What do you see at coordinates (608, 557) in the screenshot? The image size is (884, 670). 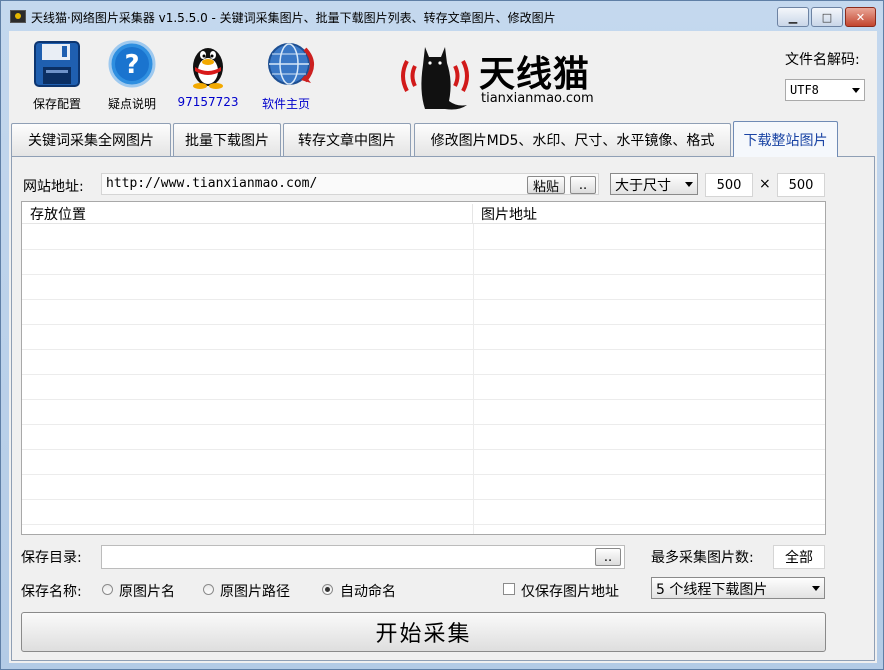 I see `save-dir-browse-button: ..` at bounding box center [608, 557].